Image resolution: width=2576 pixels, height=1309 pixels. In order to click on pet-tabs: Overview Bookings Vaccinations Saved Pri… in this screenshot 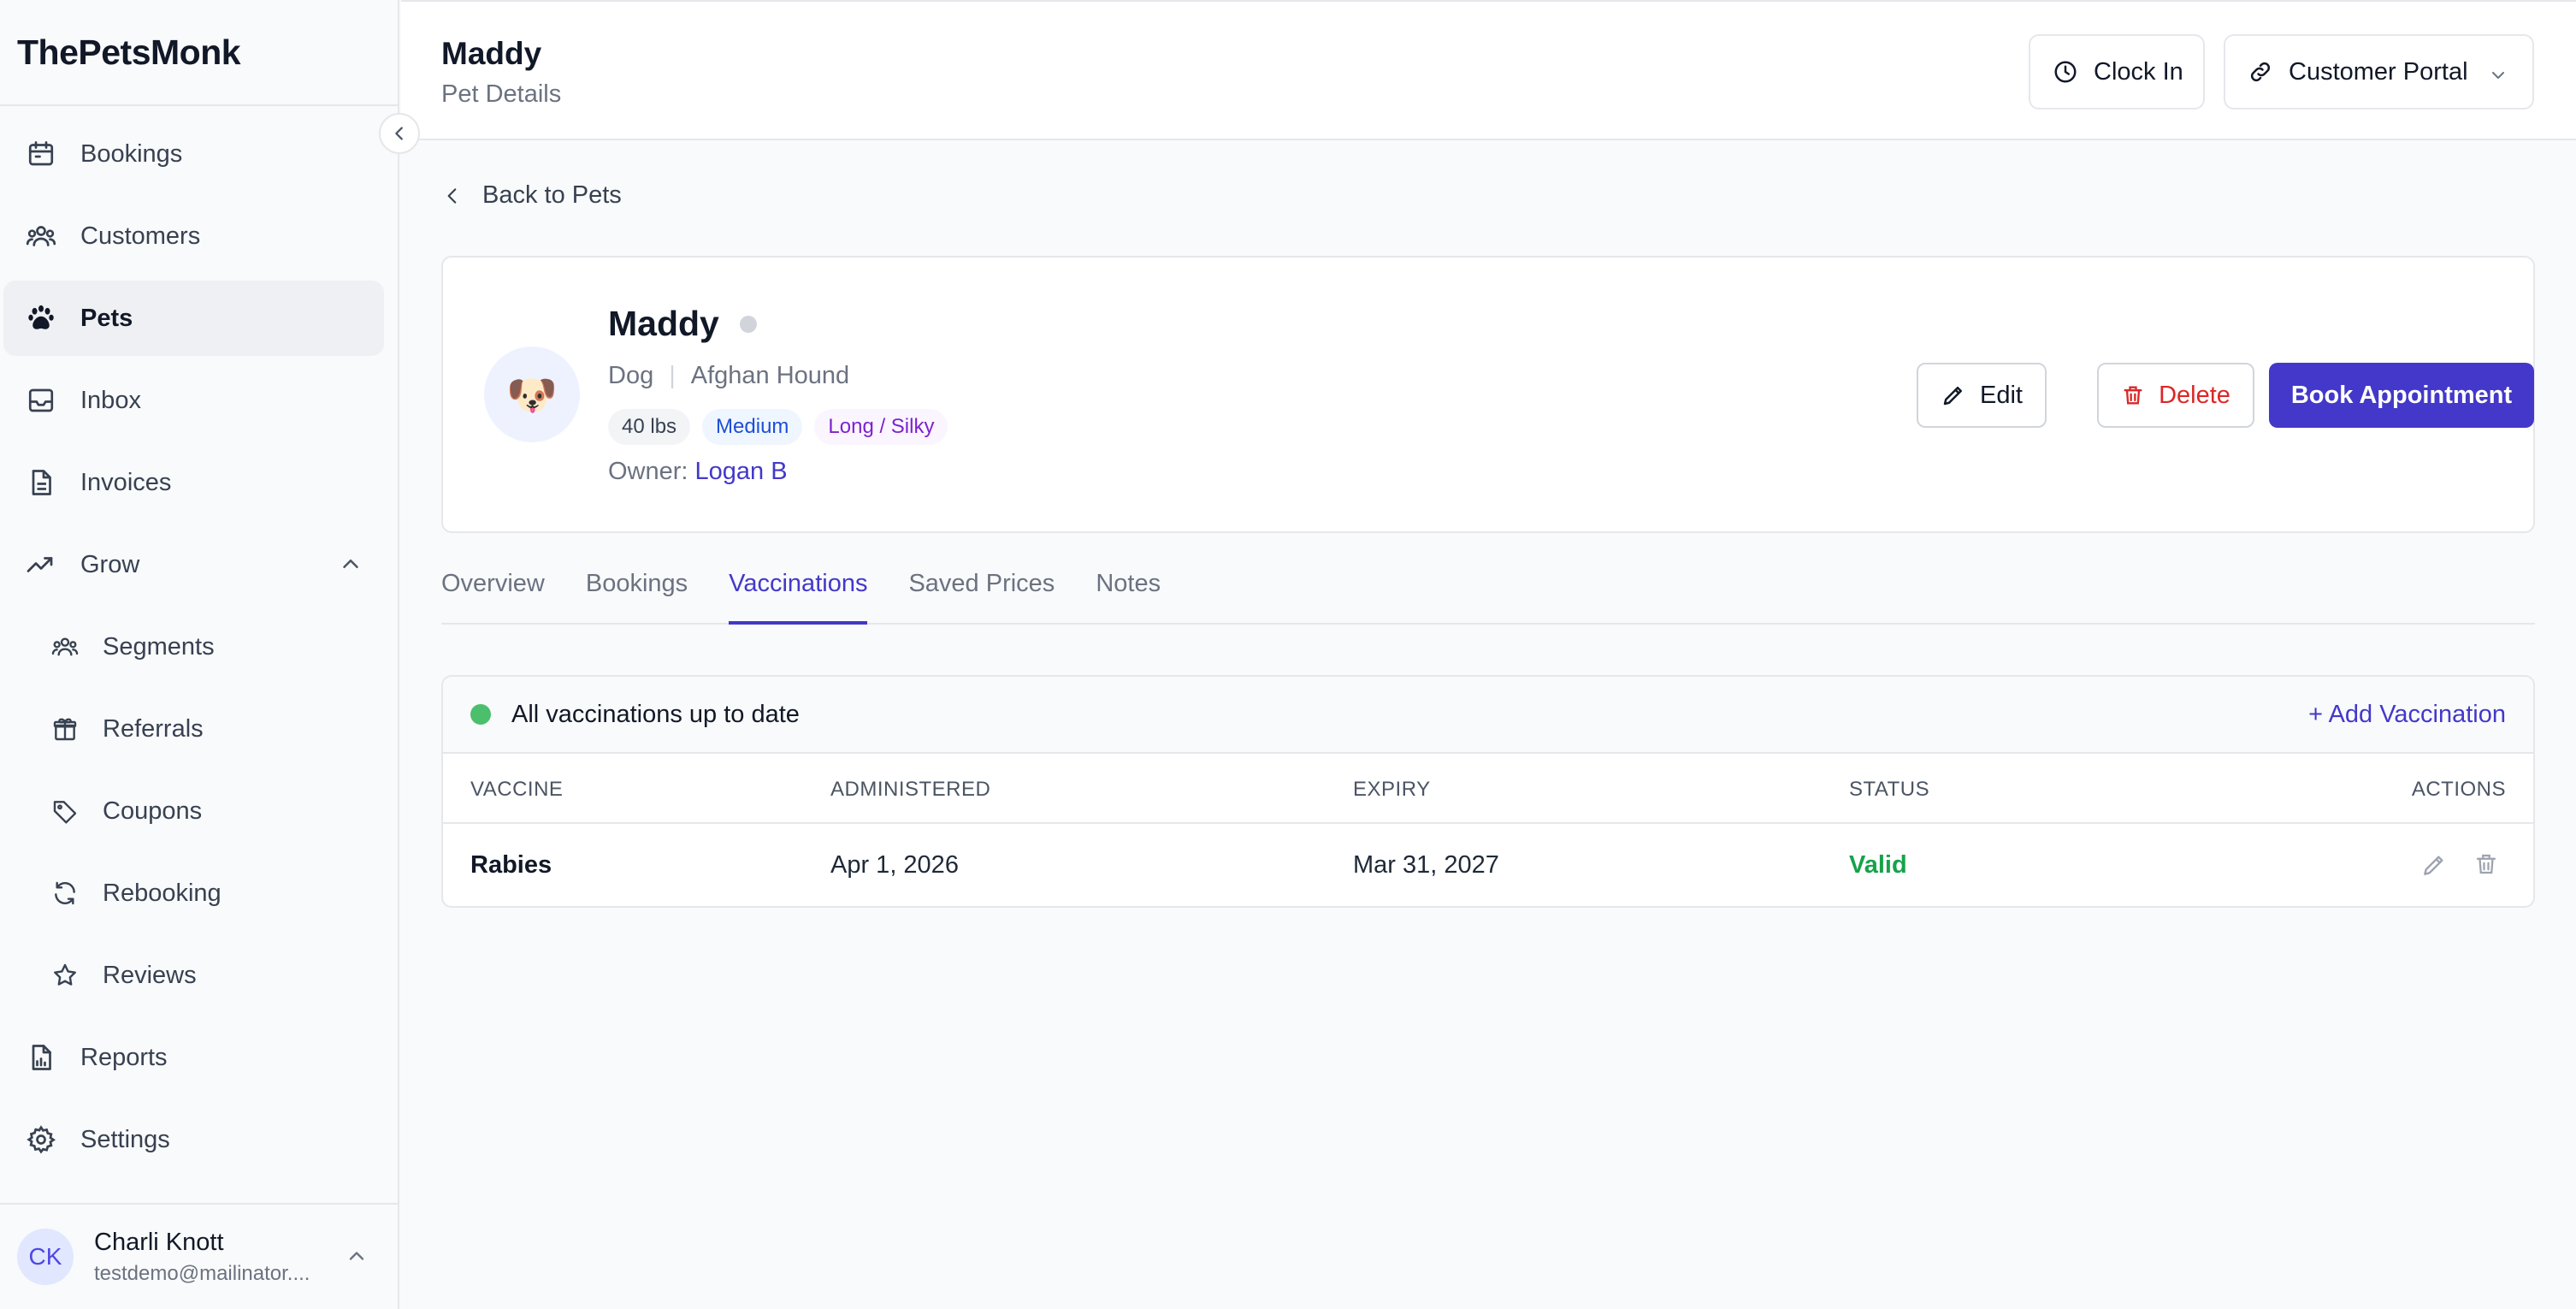, I will do `click(1488, 593)`.